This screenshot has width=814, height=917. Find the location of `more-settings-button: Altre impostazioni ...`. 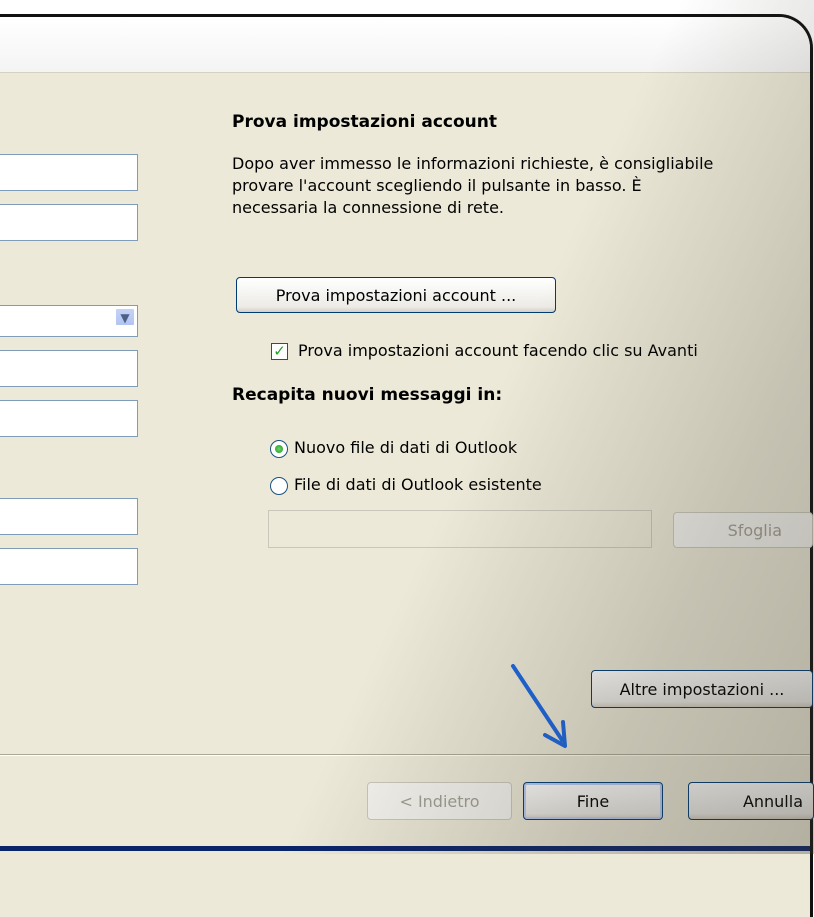

more-settings-button: Altre impostazioni ... is located at coordinates (702, 689).